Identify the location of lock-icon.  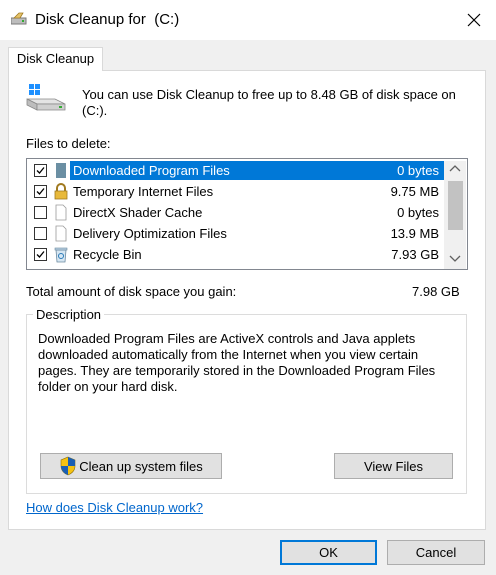
(61, 191).